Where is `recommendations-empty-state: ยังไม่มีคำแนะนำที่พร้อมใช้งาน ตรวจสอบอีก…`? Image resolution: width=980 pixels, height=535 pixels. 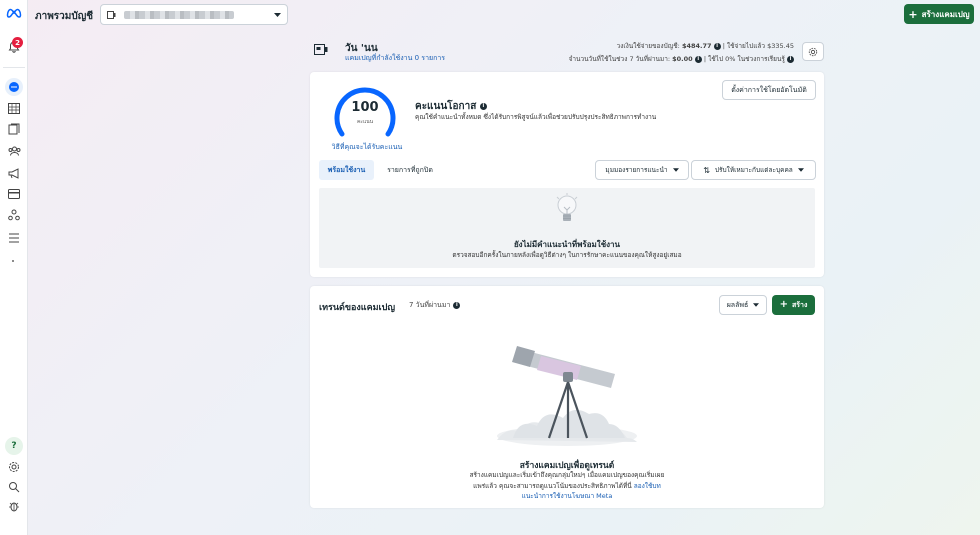 recommendations-empty-state: ยังไม่มีคำแนะนำที่พร้อมใช้งาน ตรวจสอบอีก… is located at coordinates (567, 228).